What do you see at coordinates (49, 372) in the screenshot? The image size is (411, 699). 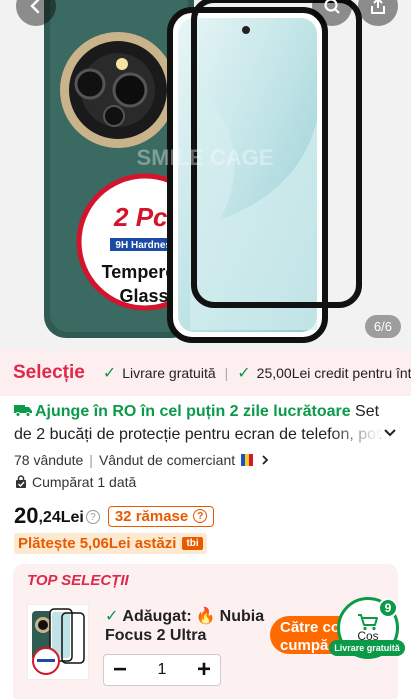 I see `choice-title: Selecție` at bounding box center [49, 372].